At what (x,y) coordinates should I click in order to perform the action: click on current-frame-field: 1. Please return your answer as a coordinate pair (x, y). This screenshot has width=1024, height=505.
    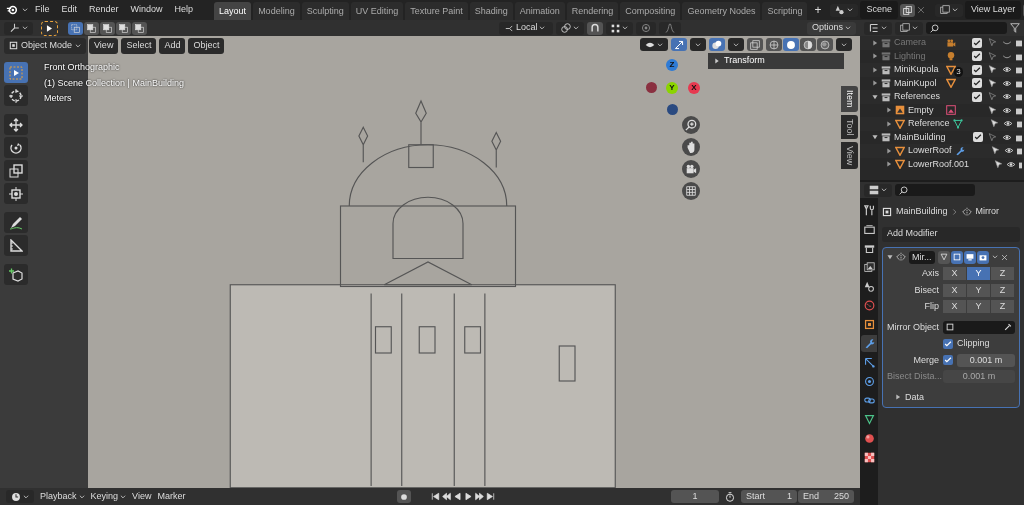
    Looking at the image, I should click on (695, 496).